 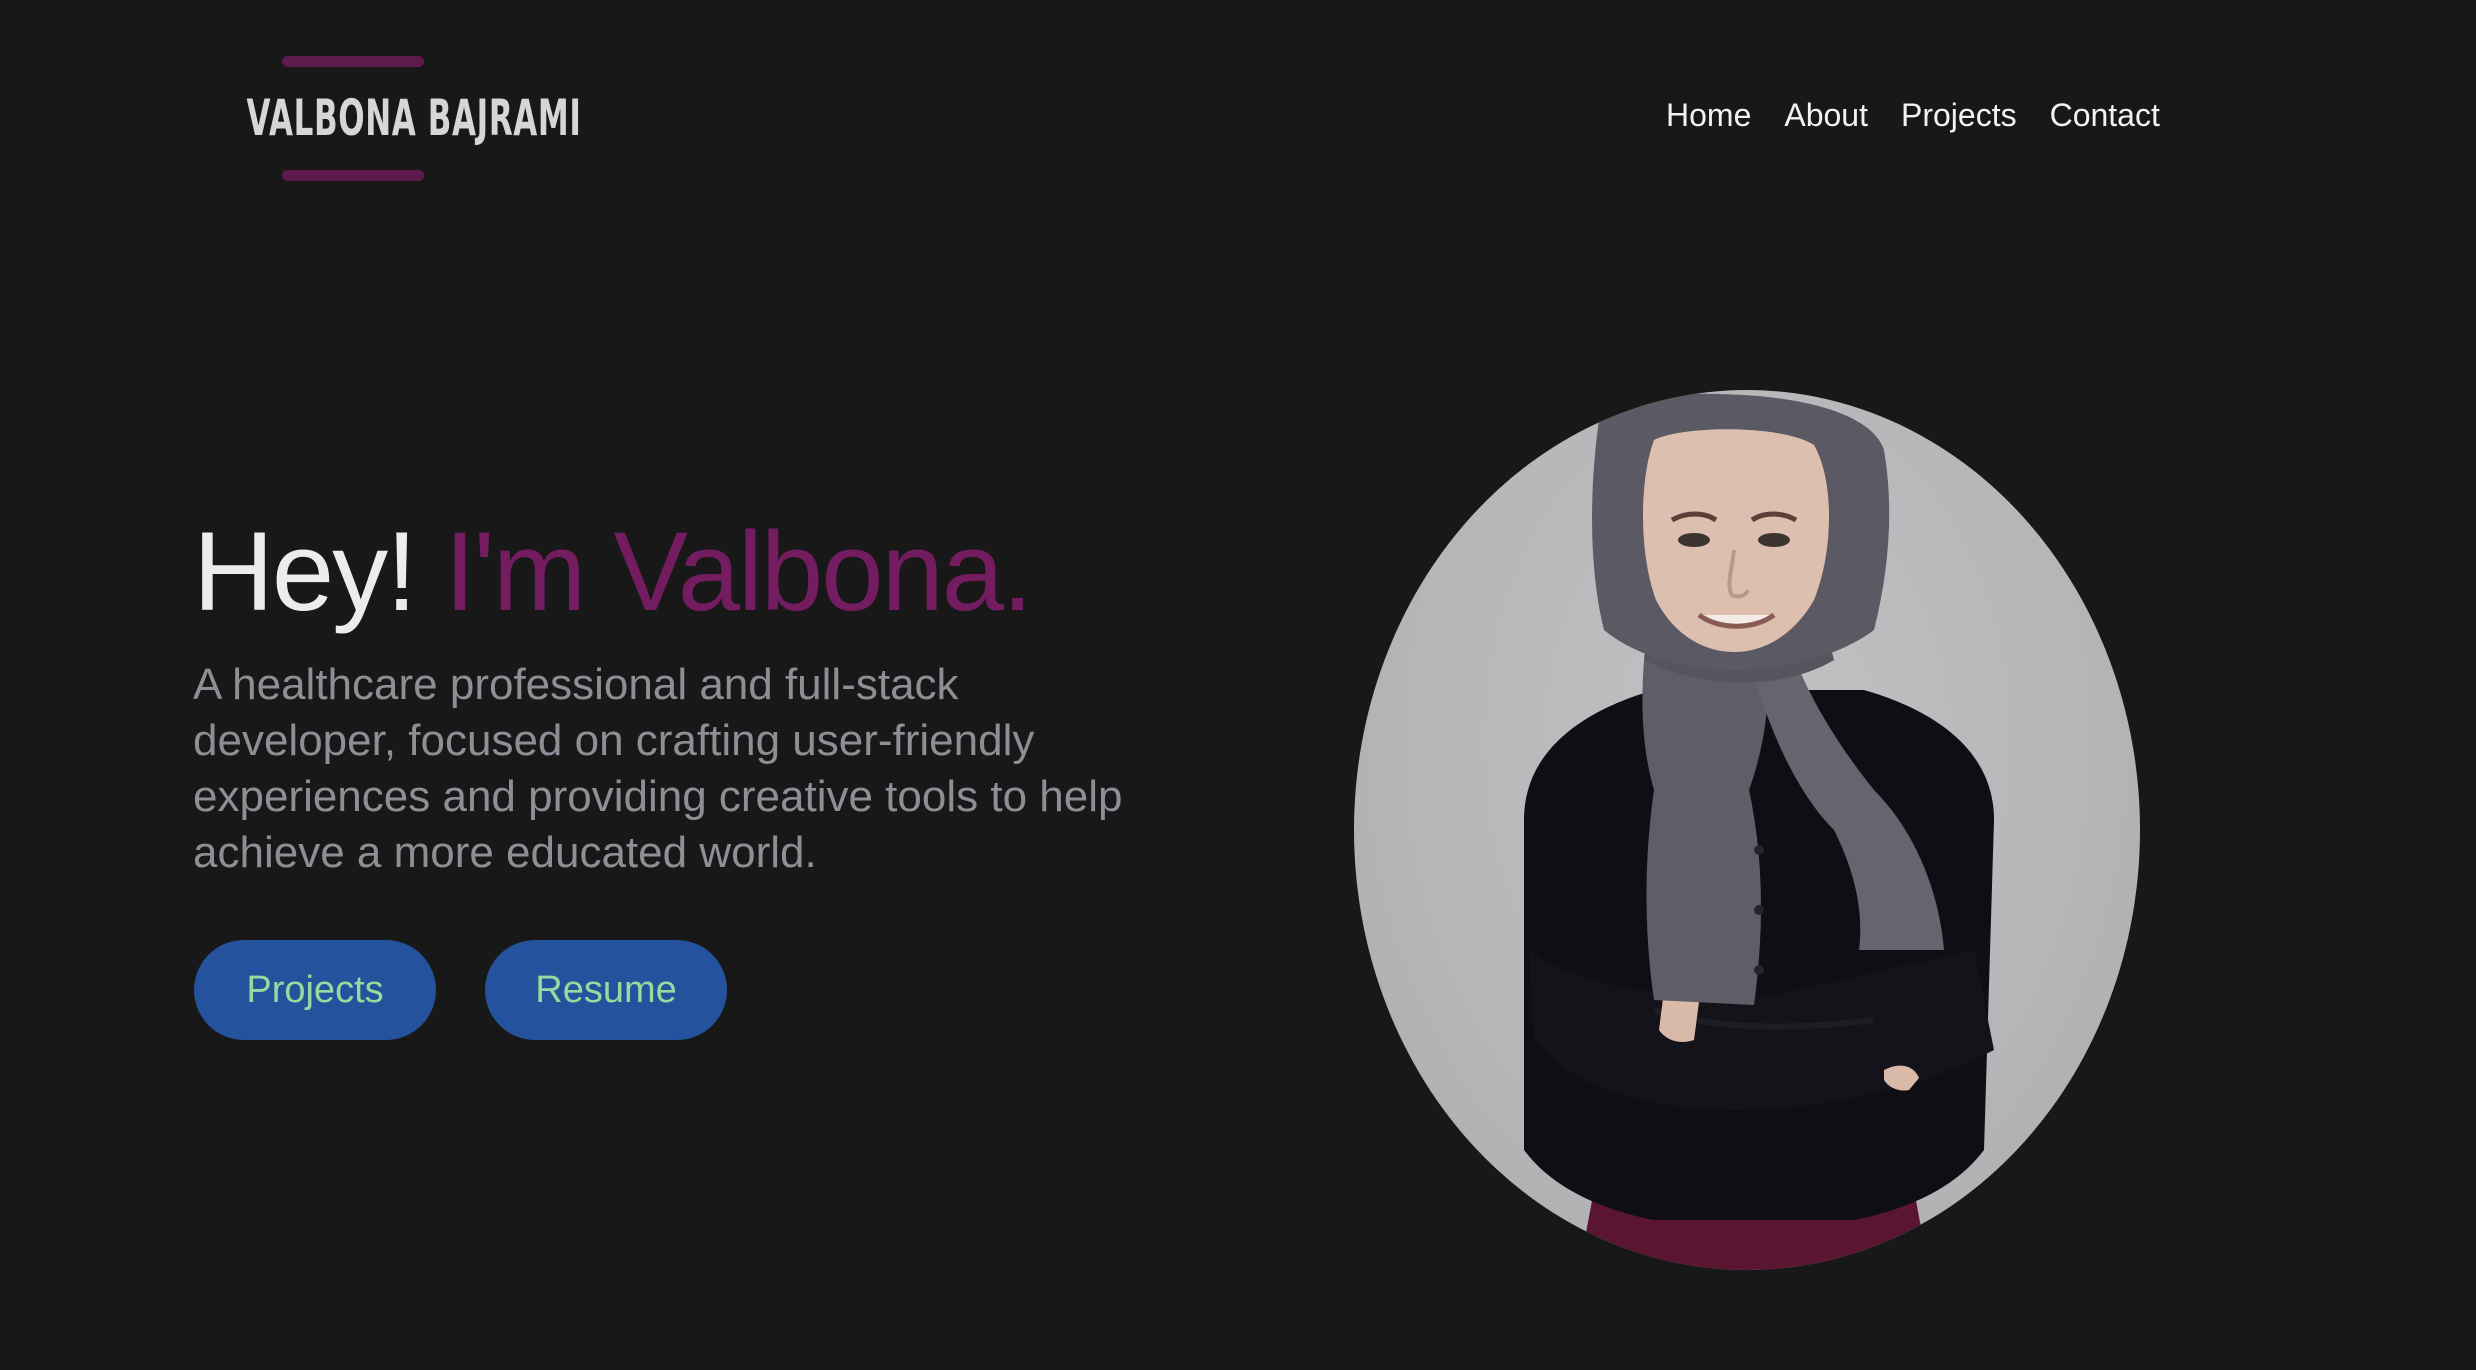 I want to click on nav-about-link: About, so click(x=1826, y=115).